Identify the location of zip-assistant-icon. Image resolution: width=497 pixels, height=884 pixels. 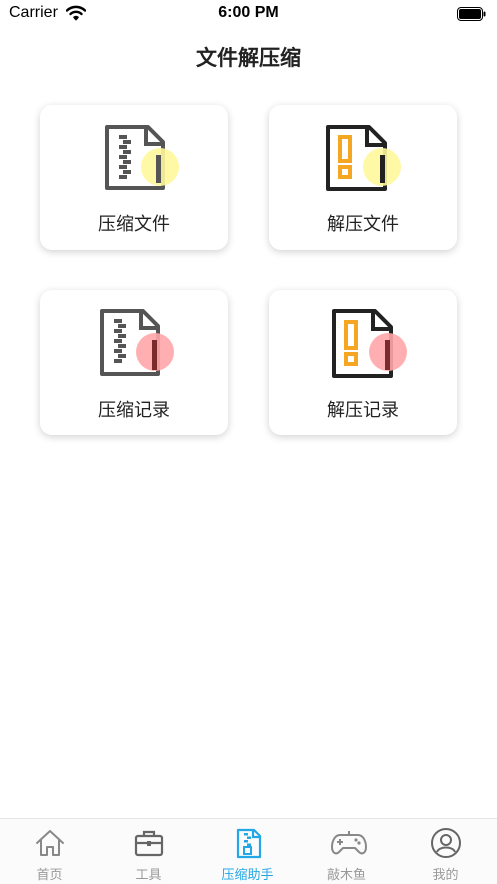
(249, 843).